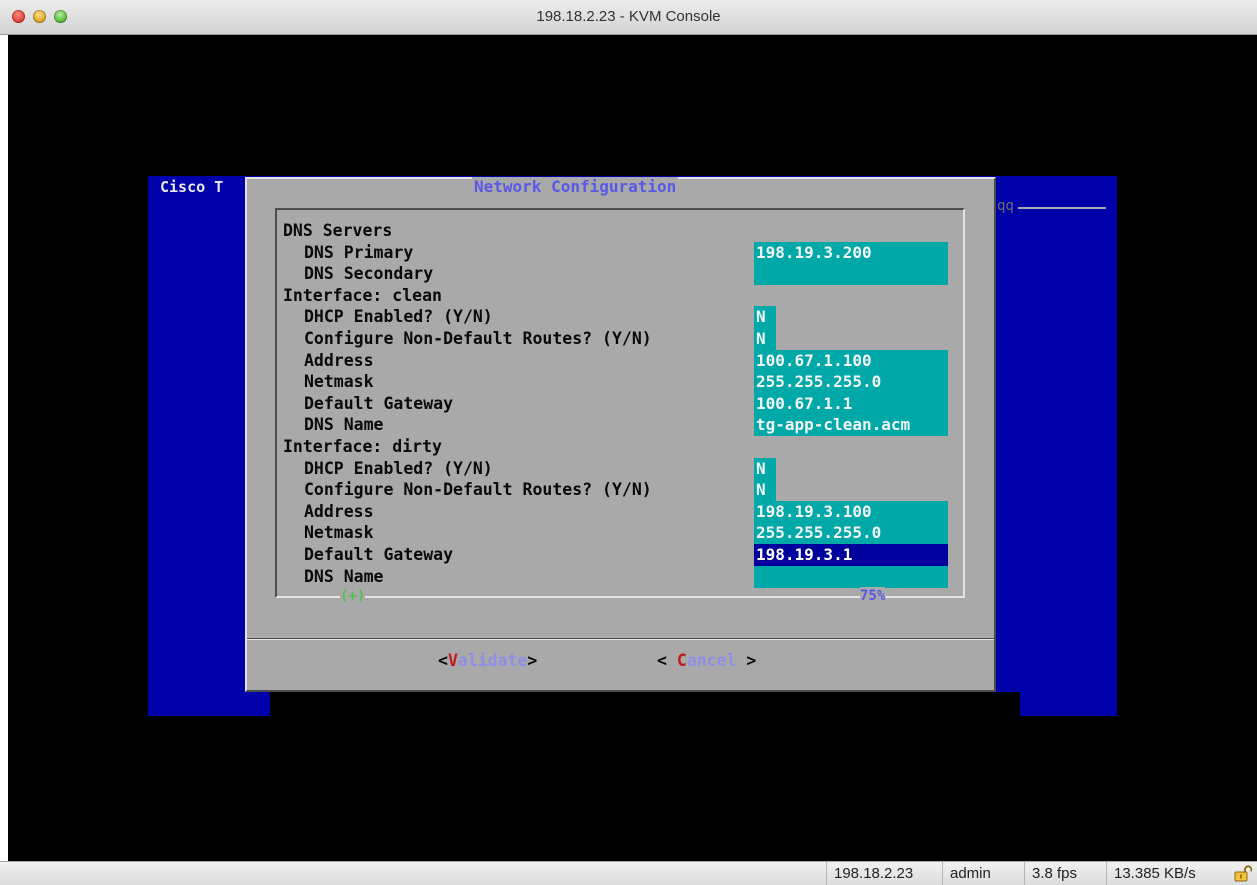 The width and height of the screenshot is (1257, 885). I want to click on form-row: DNS Name, so click(620, 576).